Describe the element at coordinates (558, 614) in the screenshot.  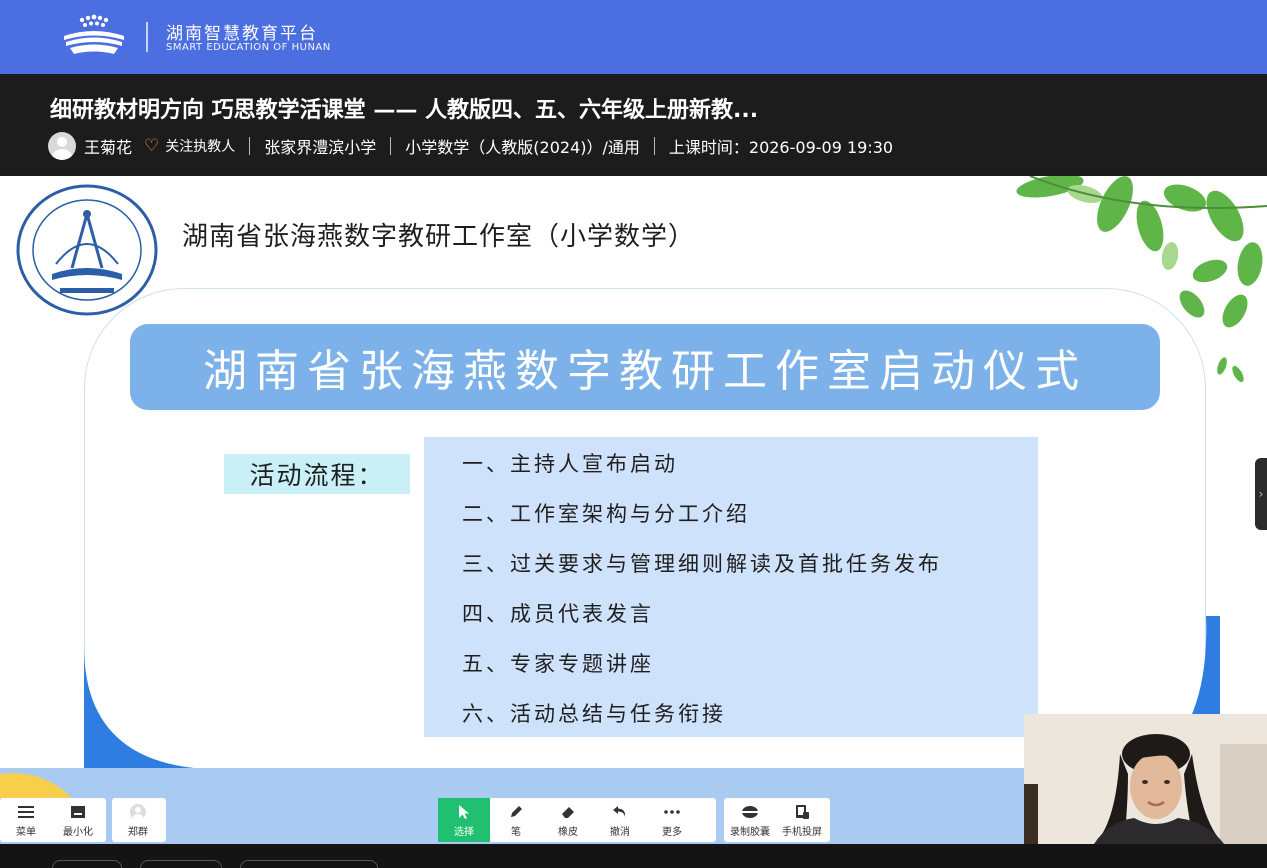
I see `flow-step: 四、成员代表发言` at that location.